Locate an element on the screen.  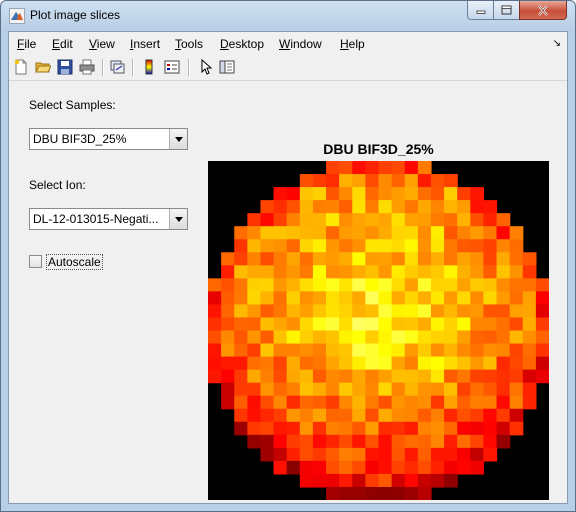
menu-view: View is located at coordinates (102, 44).